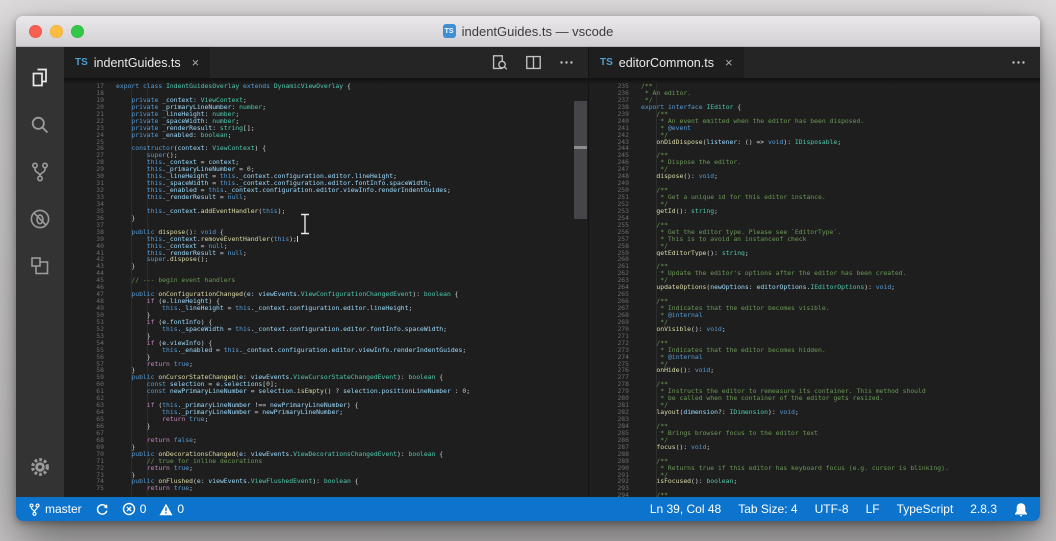 The width and height of the screenshot is (1056, 541). What do you see at coordinates (326, 266) in the screenshot?
I see `code-line: 43 }` at bounding box center [326, 266].